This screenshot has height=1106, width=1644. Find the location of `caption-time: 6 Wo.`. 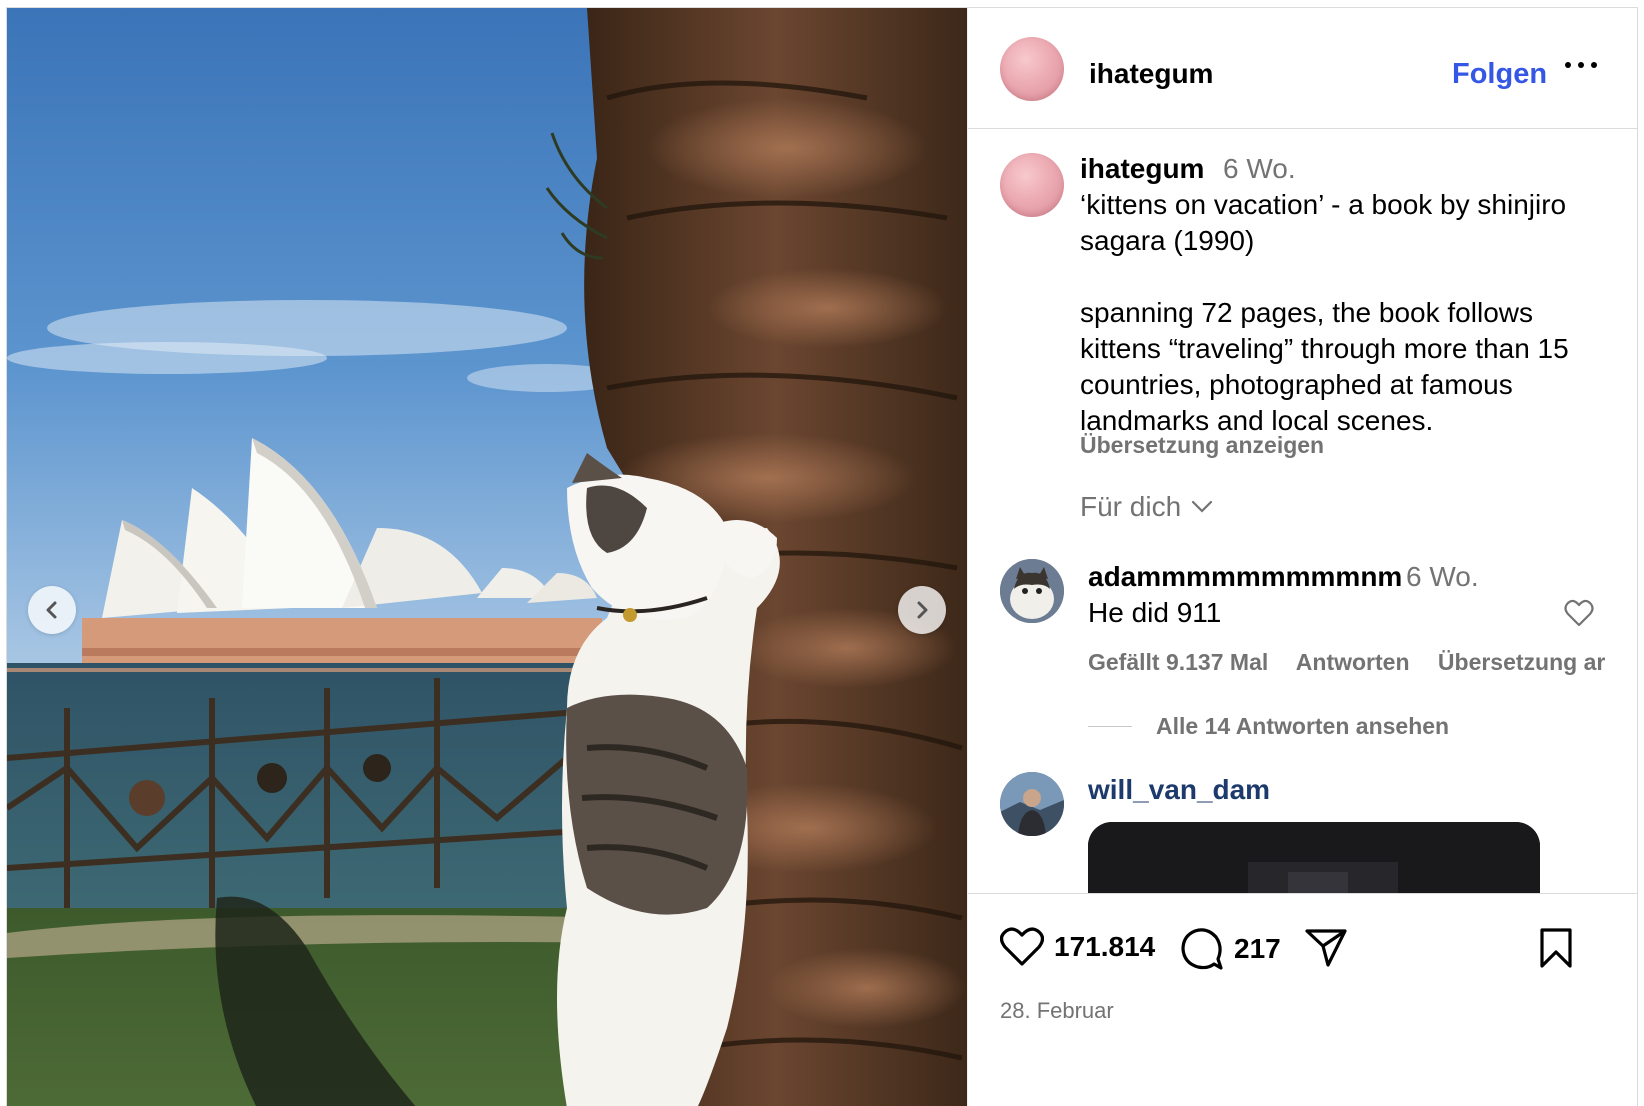

caption-time: 6 Wo. is located at coordinates (1259, 169).